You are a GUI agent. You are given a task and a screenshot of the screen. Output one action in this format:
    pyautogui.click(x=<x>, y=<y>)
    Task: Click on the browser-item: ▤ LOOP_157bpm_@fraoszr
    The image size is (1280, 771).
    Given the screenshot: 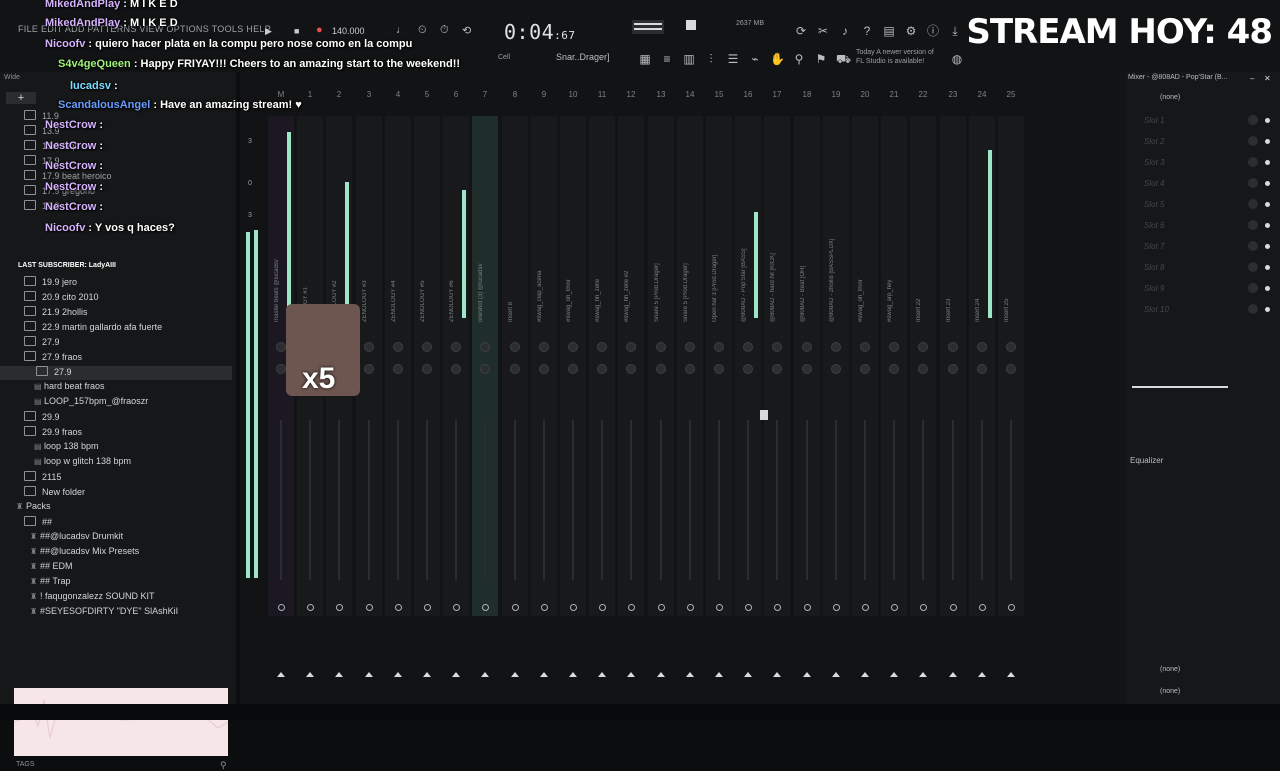 What is the action you would take?
    pyautogui.click(x=116, y=403)
    